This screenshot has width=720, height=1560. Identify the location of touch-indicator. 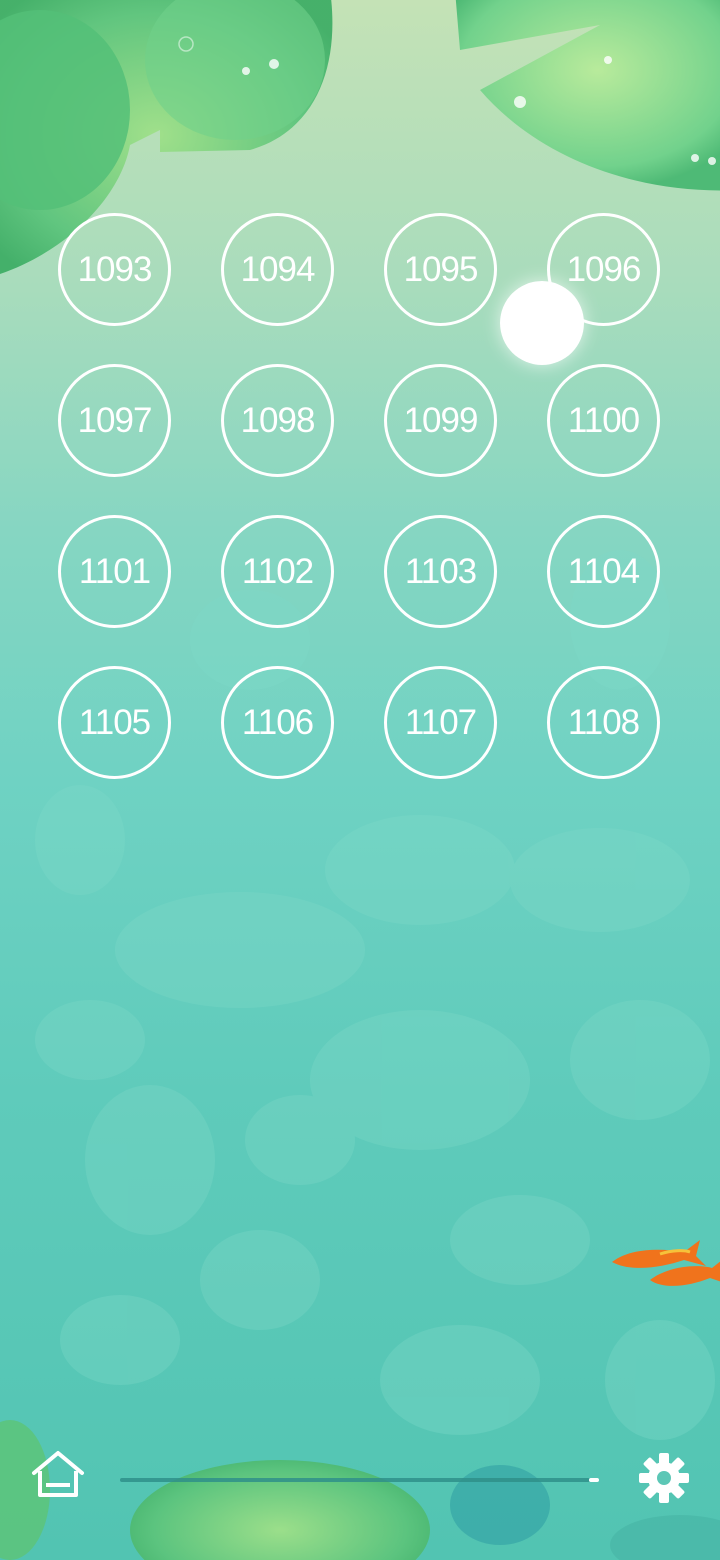
(542, 323).